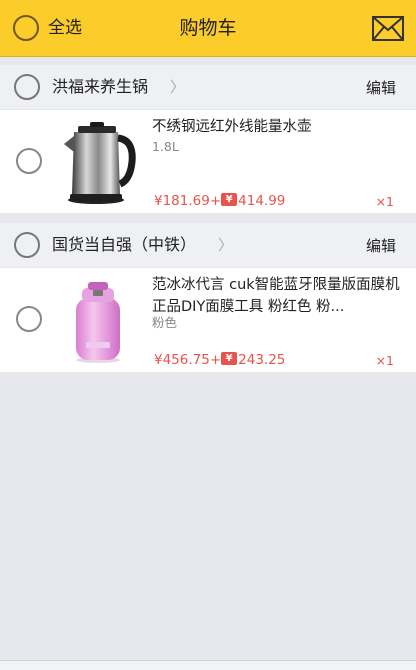 The width and height of the screenshot is (416, 670). Describe the element at coordinates (100, 87) in the screenshot. I see `store-name: 洪福来养生锅` at that location.